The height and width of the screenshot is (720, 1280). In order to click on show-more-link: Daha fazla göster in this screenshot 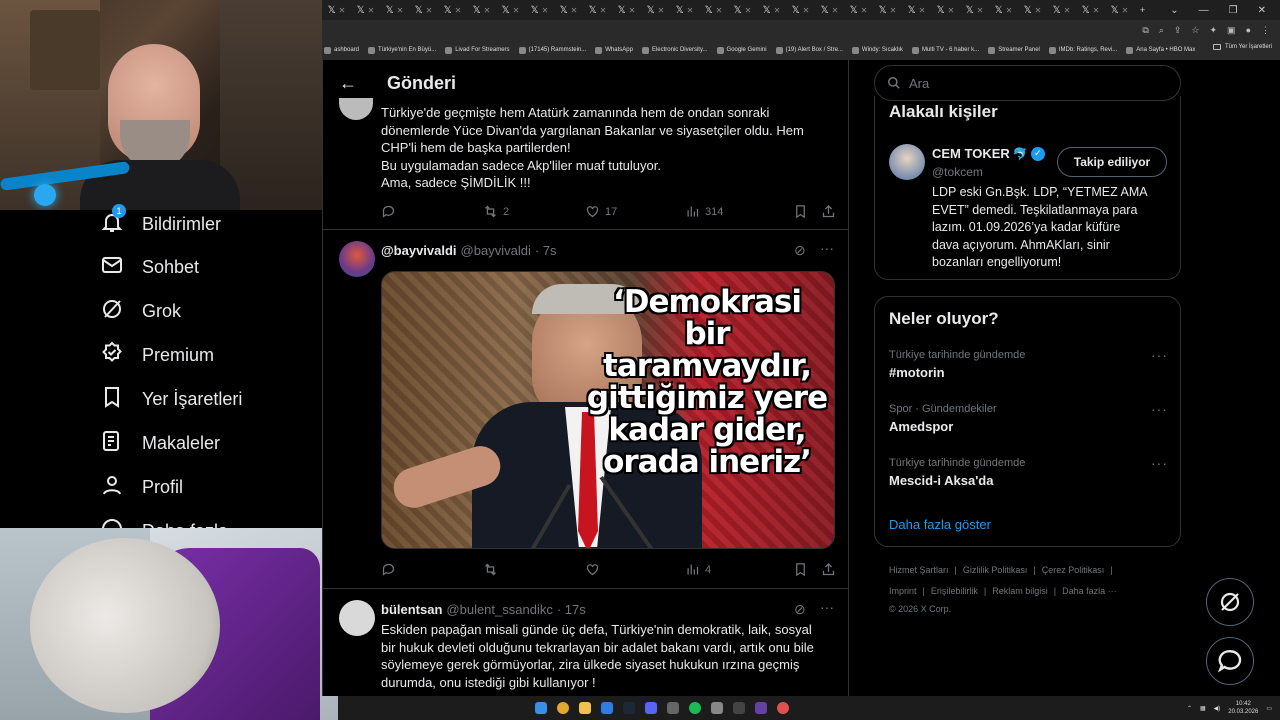, I will do `click(940, 524)`.